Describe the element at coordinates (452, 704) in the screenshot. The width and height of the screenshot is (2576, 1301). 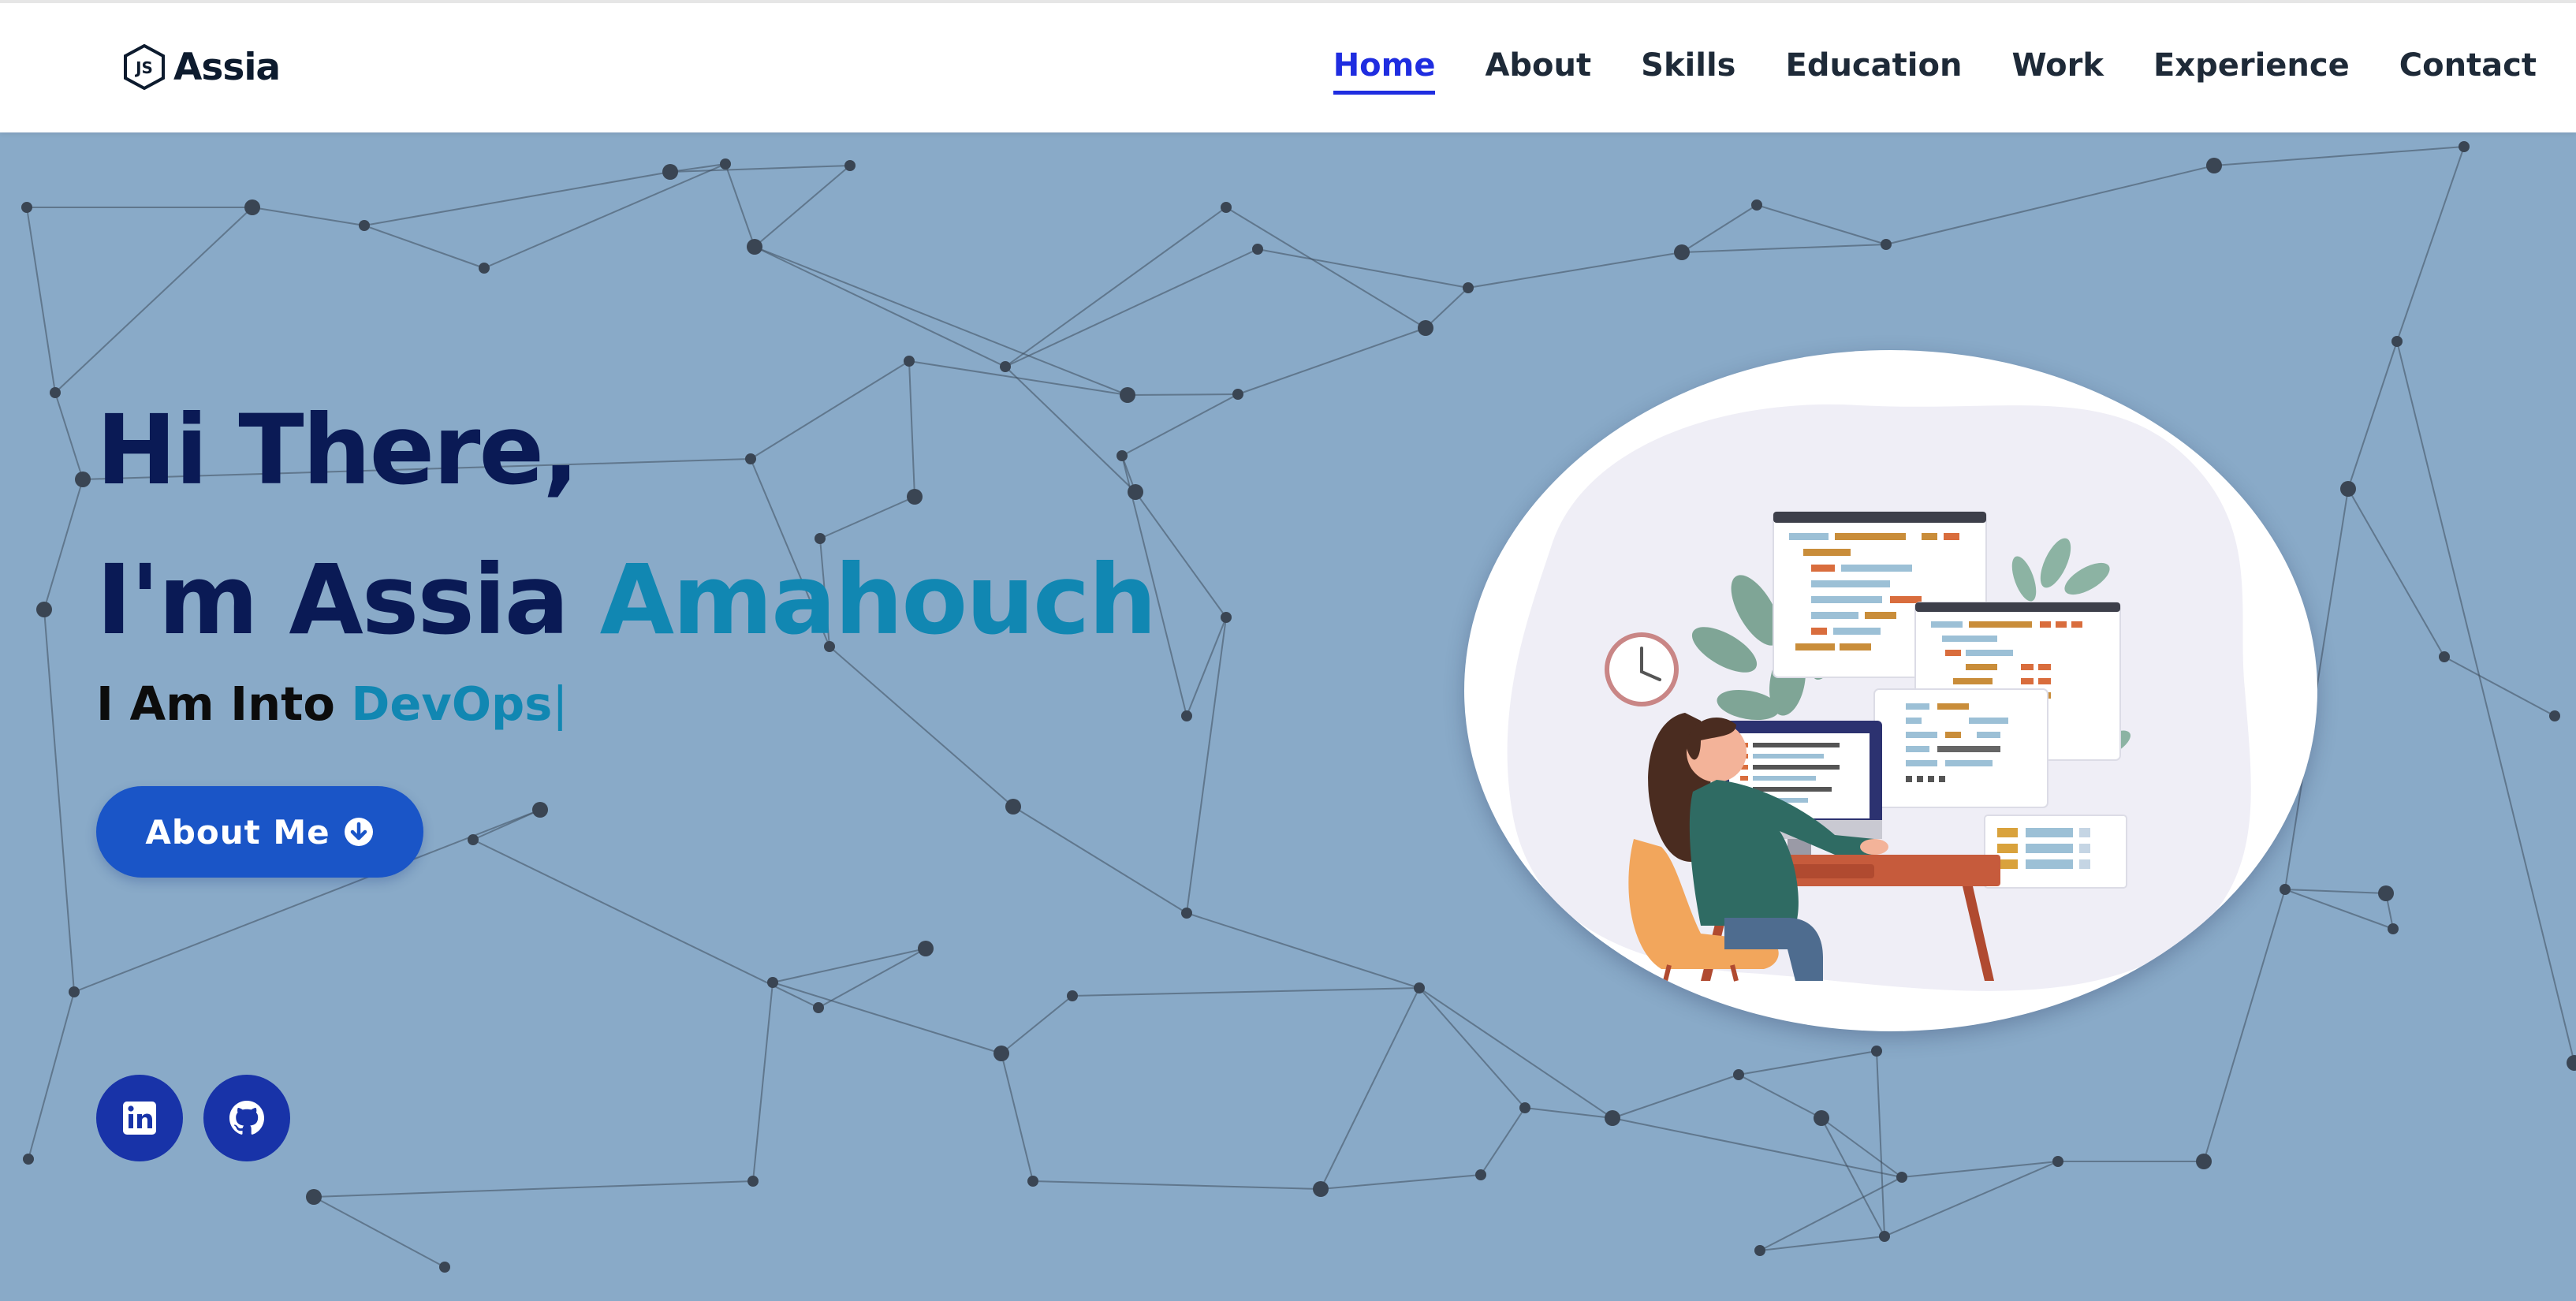
I see `typed-value: DevOps` at that location.